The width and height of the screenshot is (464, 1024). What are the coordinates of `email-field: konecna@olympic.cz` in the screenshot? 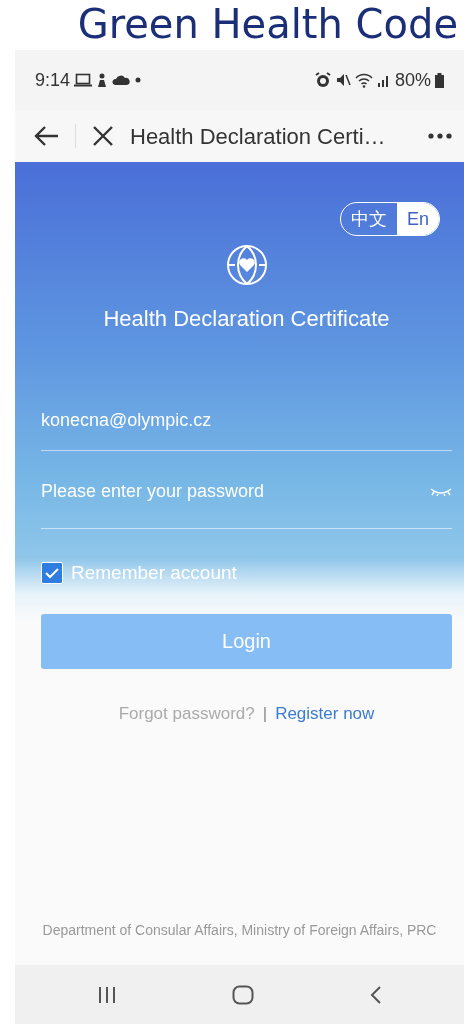 It's located at (246, 420).